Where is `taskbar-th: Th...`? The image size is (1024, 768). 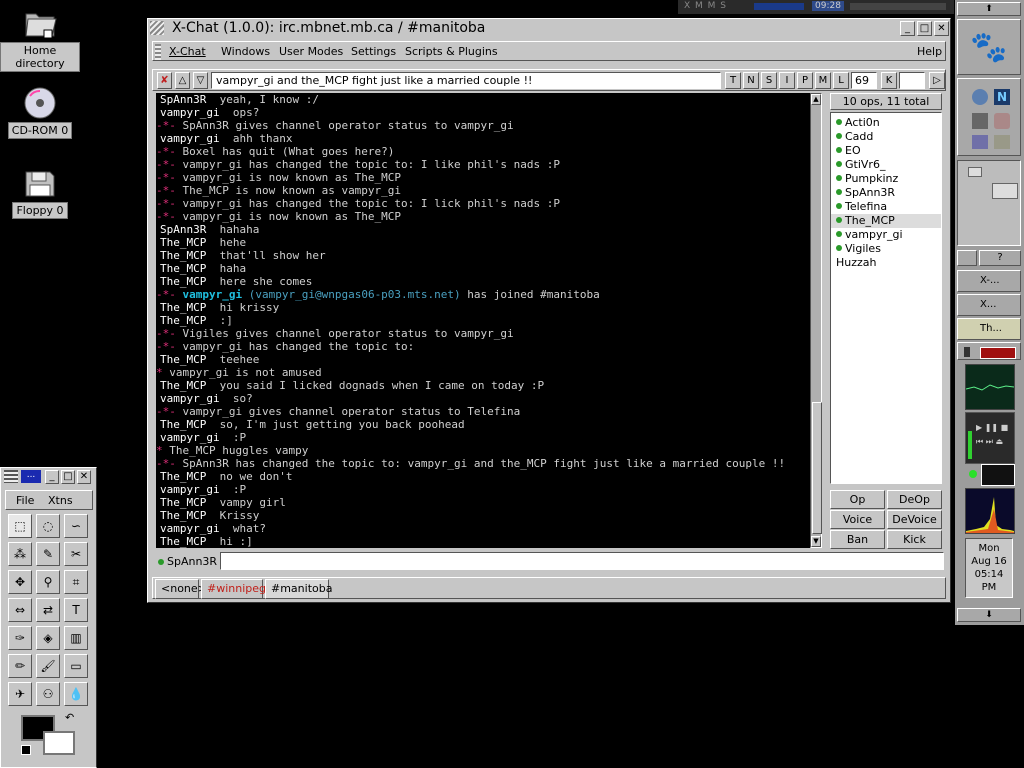
taskbar-th: Th... is located at coordinates (989, 329).